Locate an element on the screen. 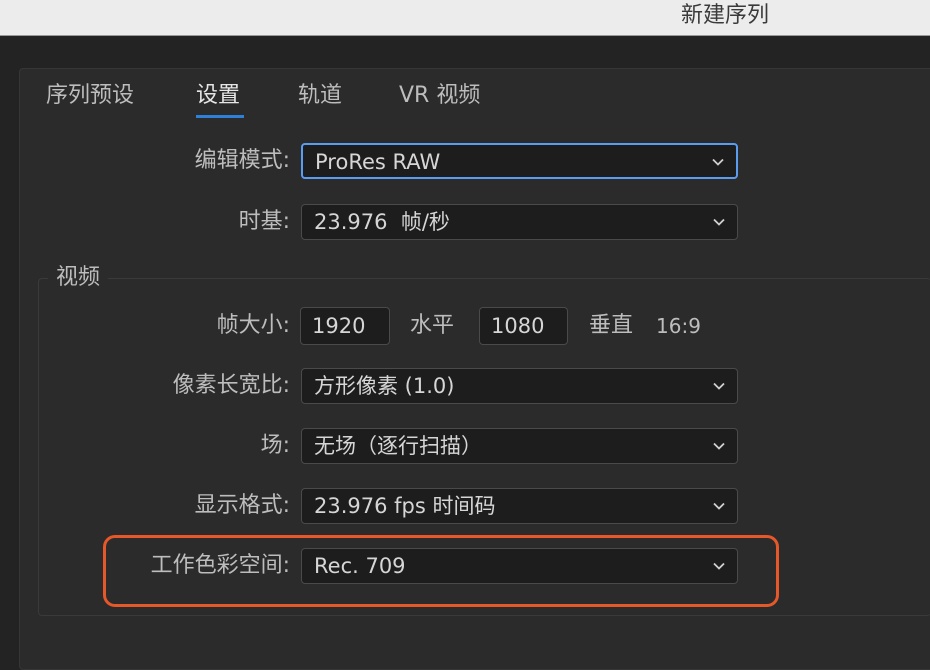  working-color-space-value: Rec. 709 is located at coordinates (360, 566).